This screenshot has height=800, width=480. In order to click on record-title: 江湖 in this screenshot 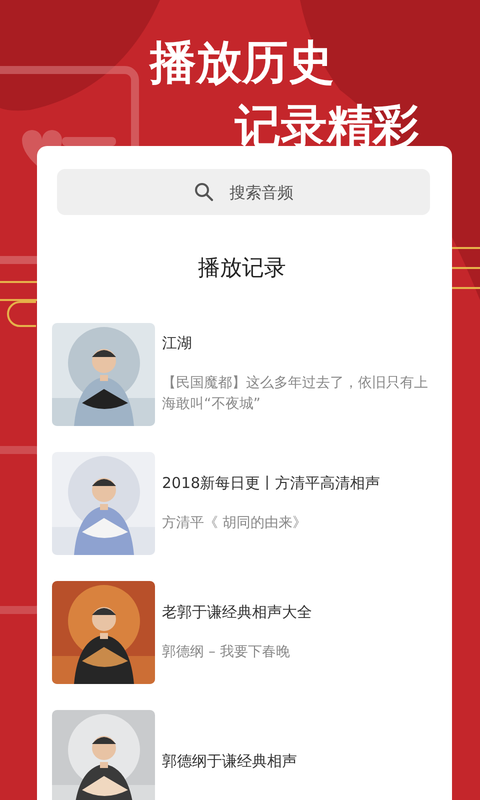, I will do `click(297, 343)`.